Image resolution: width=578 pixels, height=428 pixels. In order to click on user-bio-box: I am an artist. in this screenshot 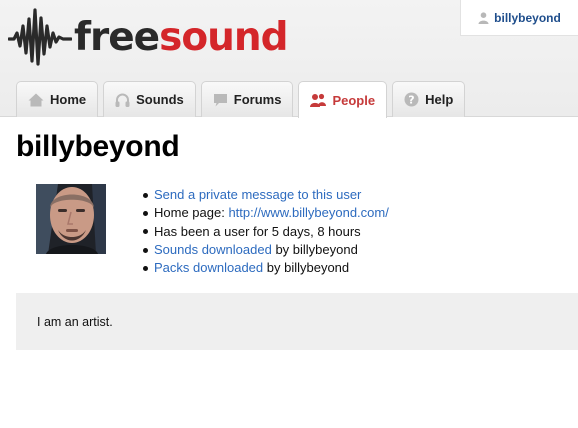, I will do `click(297, 321)`.